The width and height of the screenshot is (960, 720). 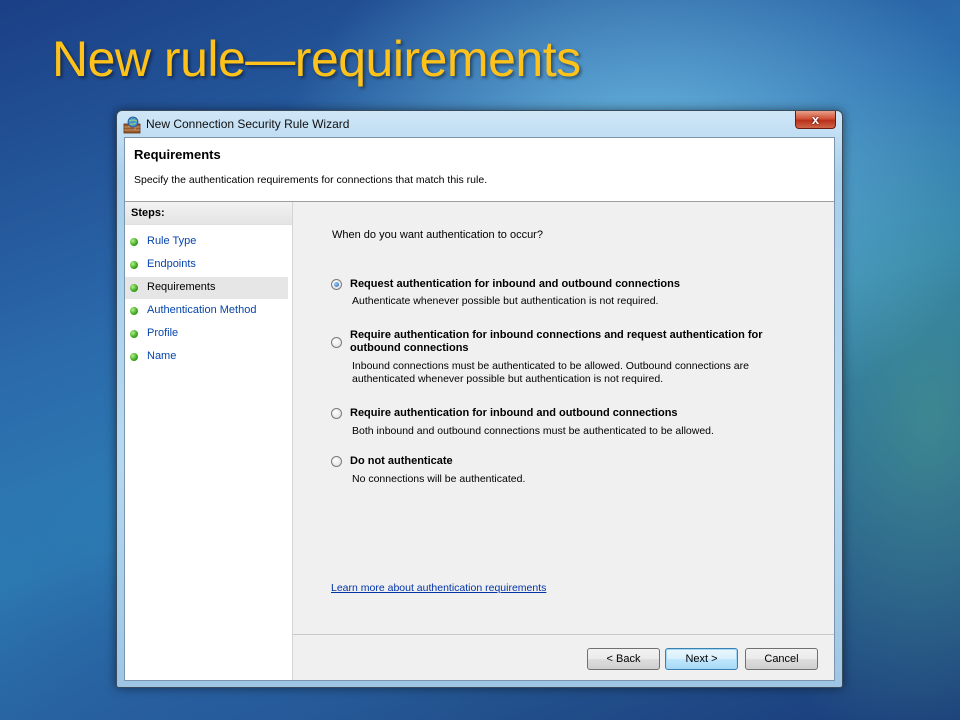 What do you see at coordinates (623, 659) in the screenshot?
I see `back-button: < Back` at bounding box center [623, 659].